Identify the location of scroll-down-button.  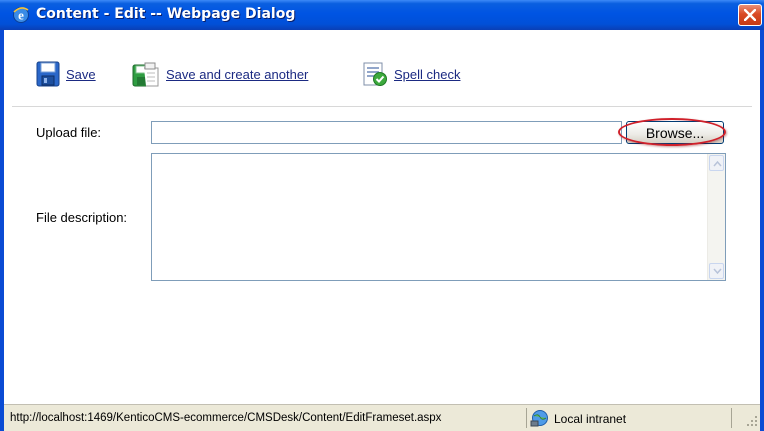
(716, 271).